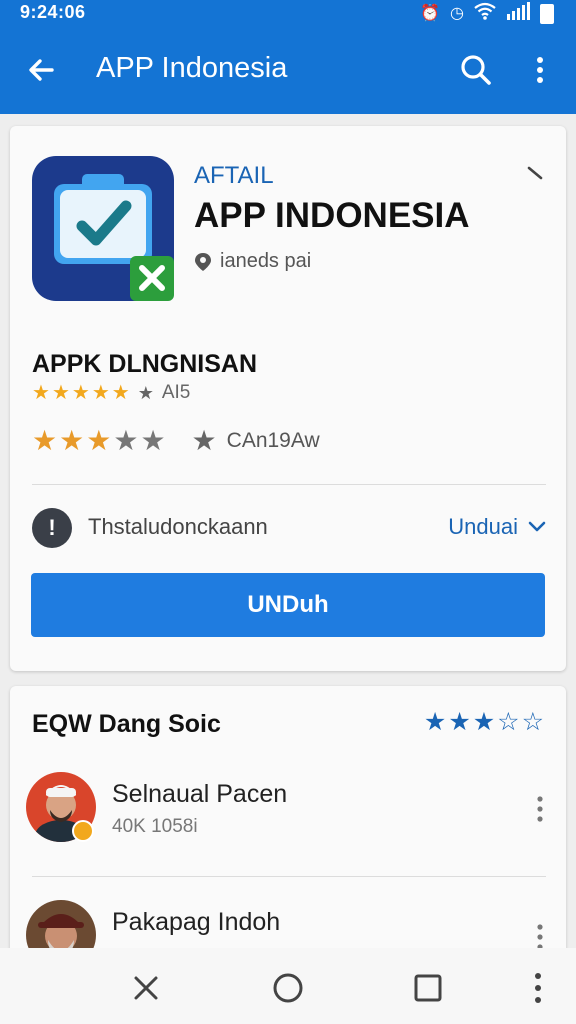 The width and height of the screenshot is (576, 1024). What do you see at coordinates (535, 173) in the screenshot?
I see `collapse-icon` at bounding box center [535, 173].